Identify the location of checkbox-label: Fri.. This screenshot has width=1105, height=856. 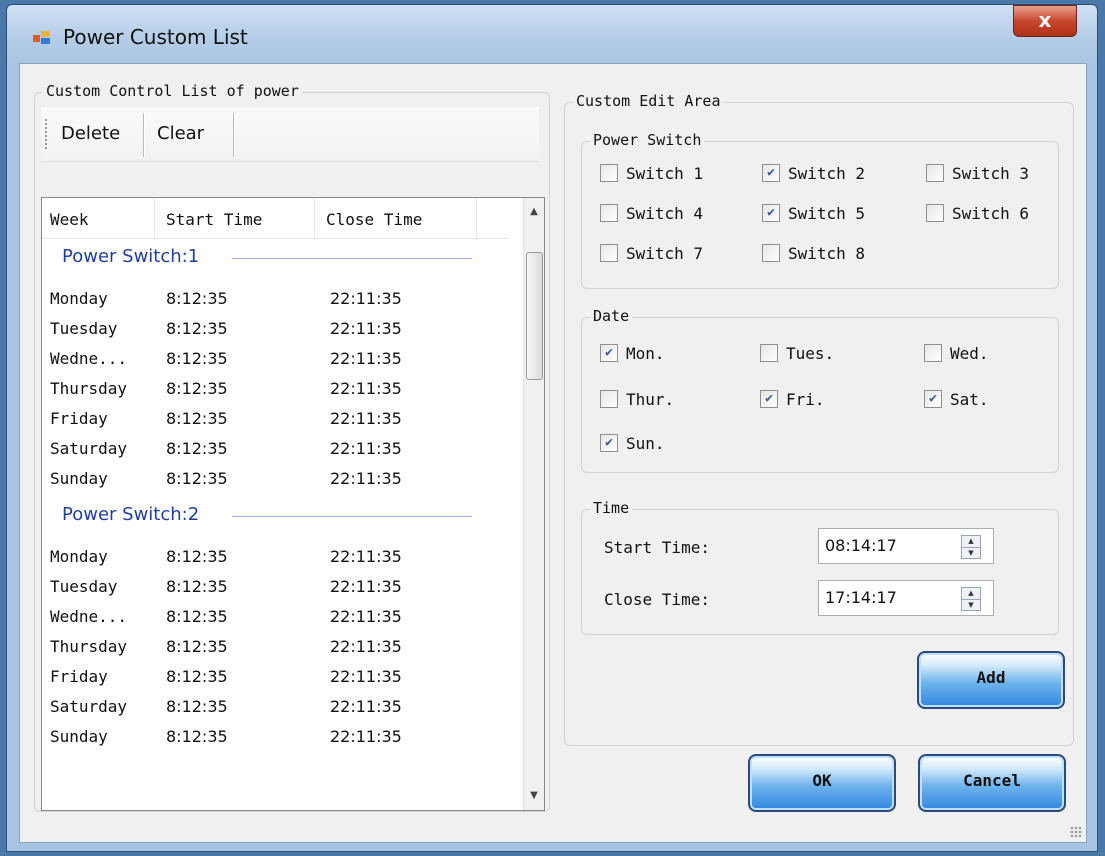
(805, 399).